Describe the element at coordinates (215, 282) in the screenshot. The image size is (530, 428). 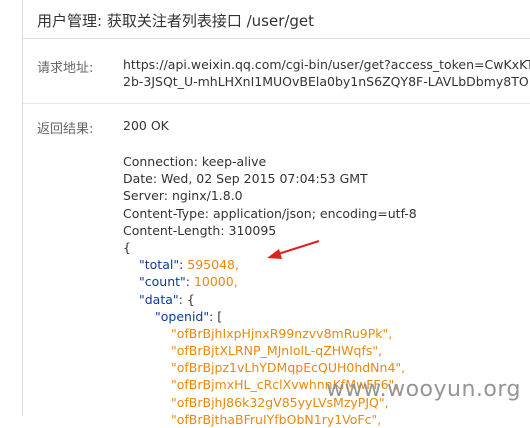
I see `json-value: 10000,` at that location.